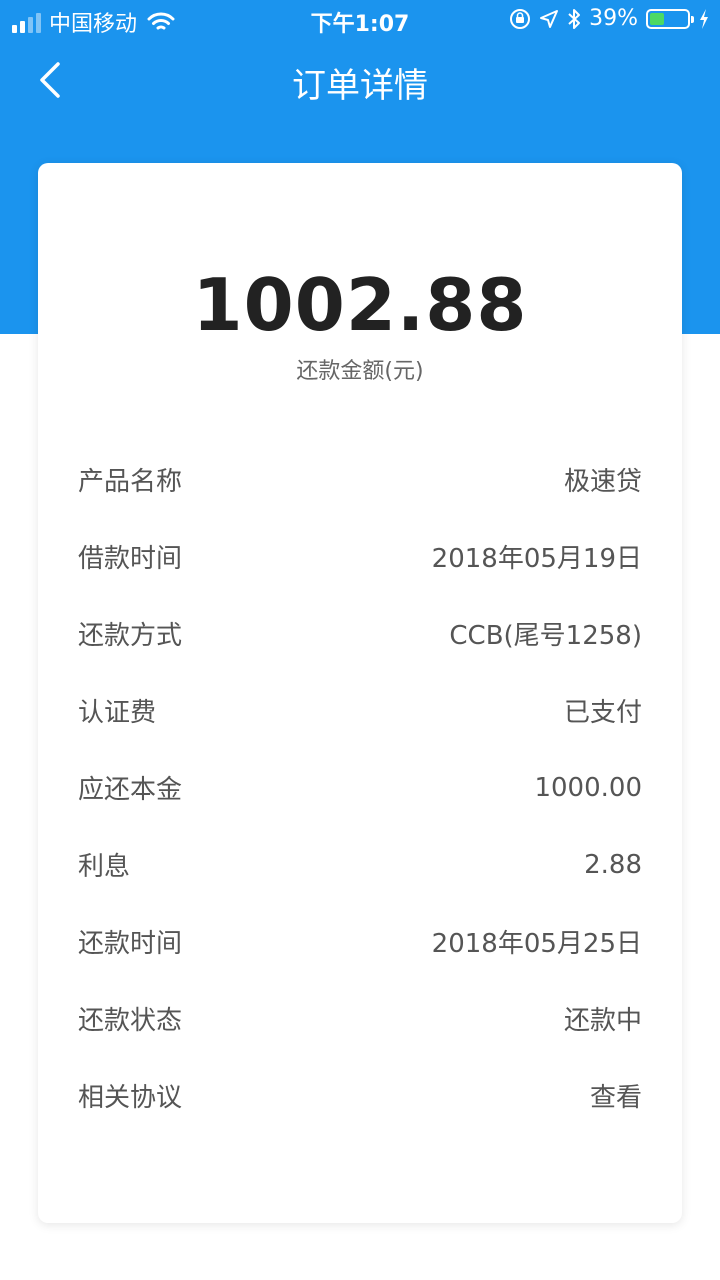 The image size is (720, 1280). What do you see at coordinates (657, 18) in the screenshot?
I see `battery-level` at bounding box center [657, 18].